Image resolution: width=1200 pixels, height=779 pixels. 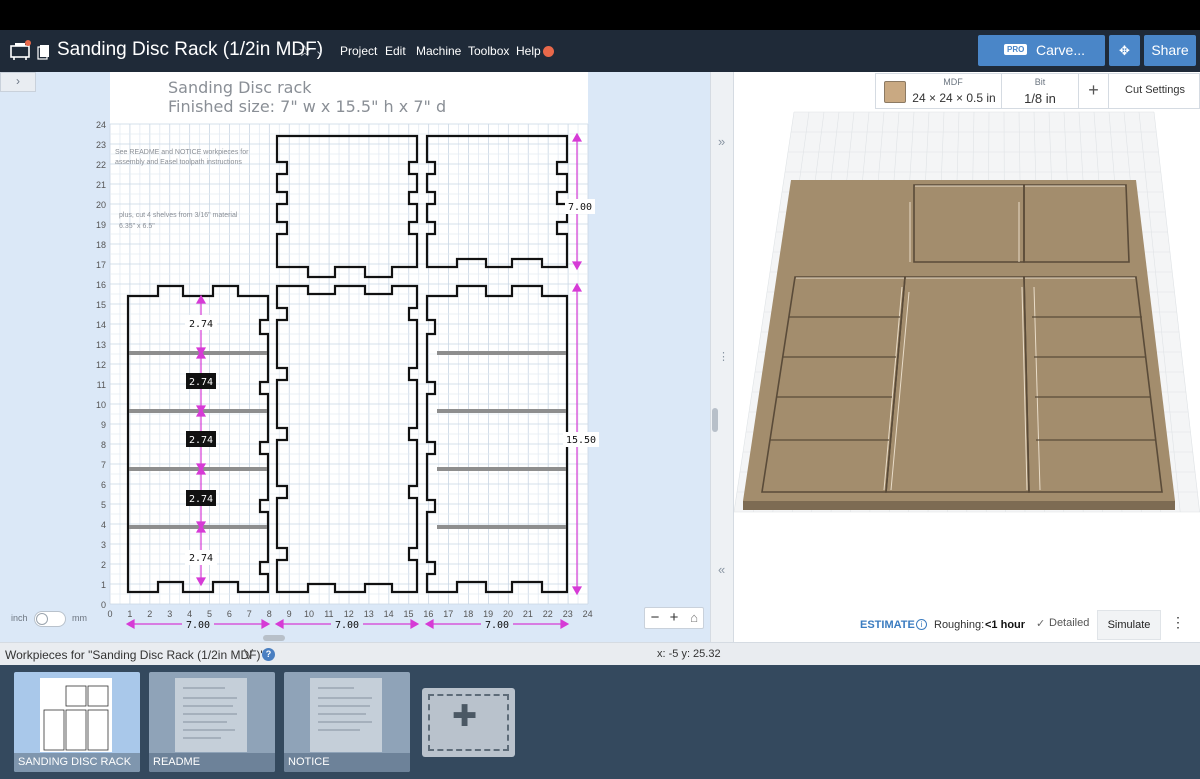 I want to click on top-black-band, so click(x=600, y=15).